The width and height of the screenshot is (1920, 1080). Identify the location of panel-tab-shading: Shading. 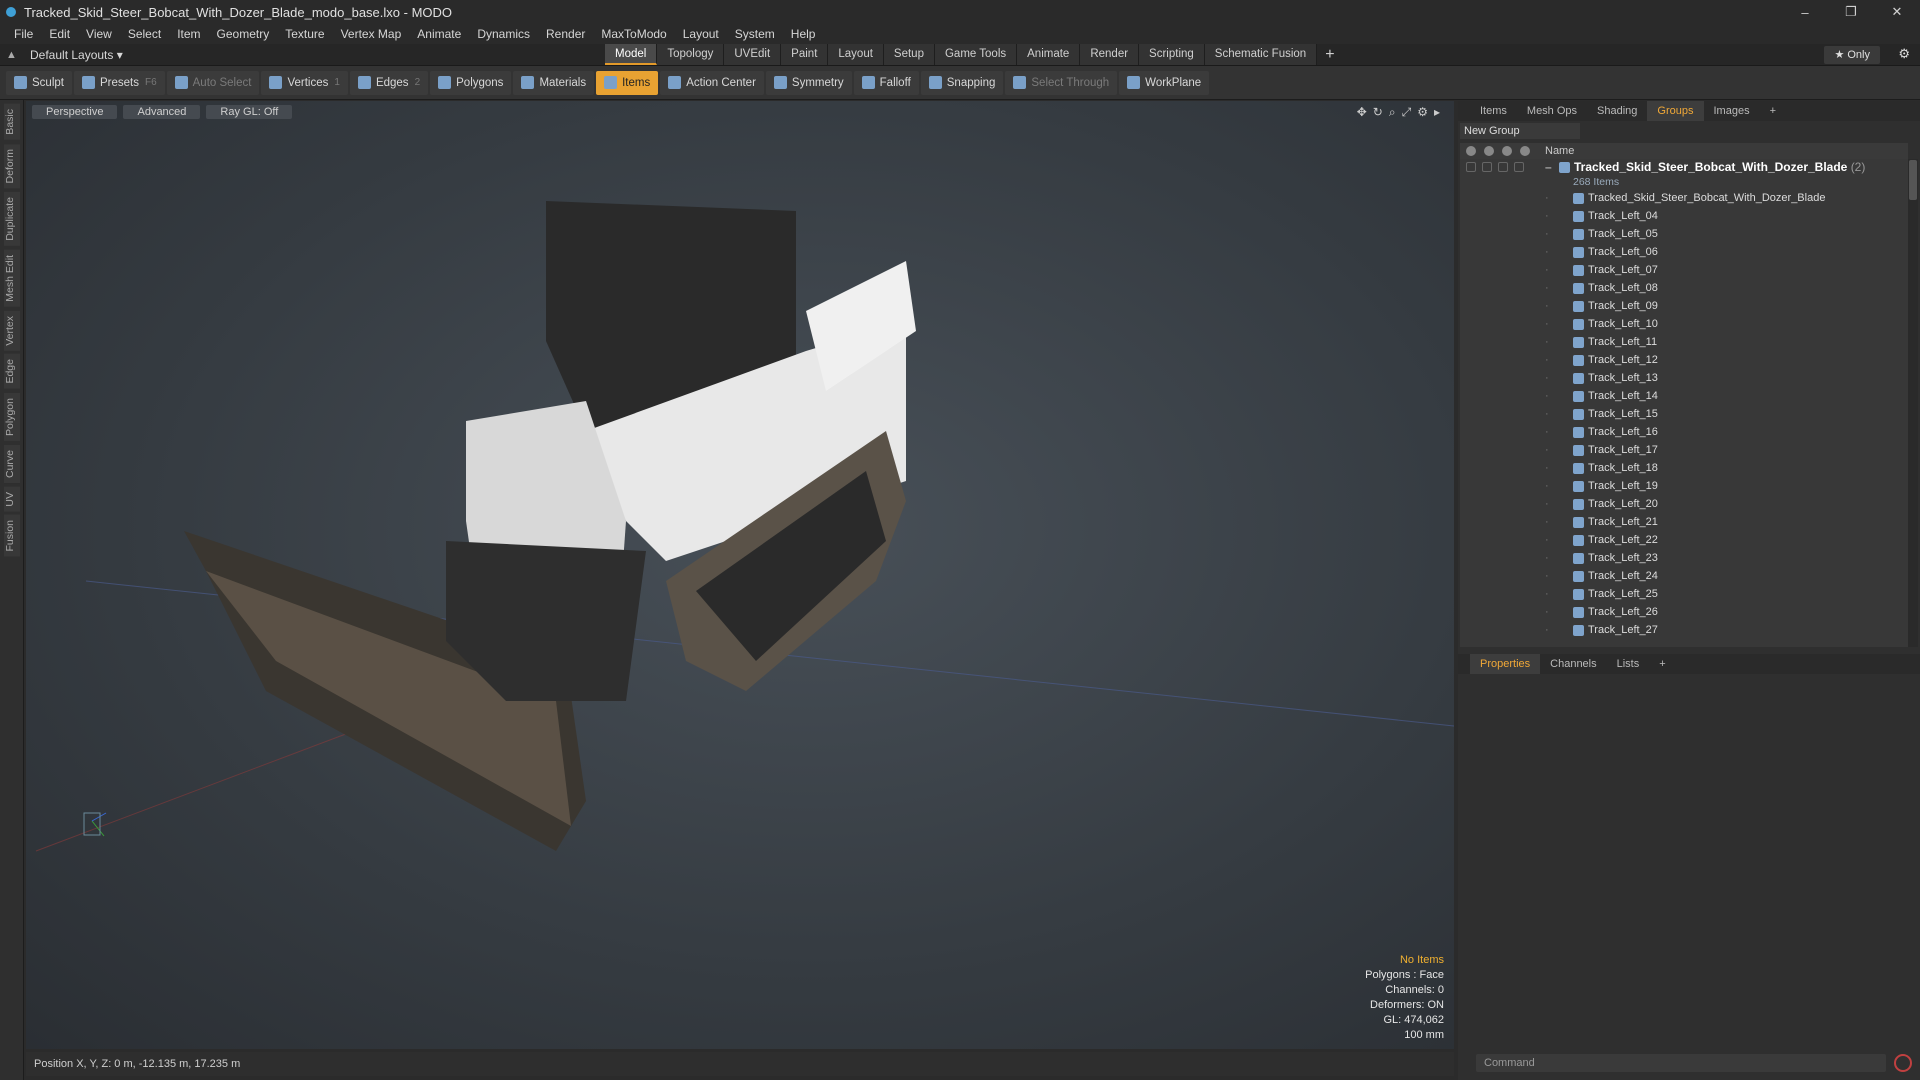
(1617, 111).